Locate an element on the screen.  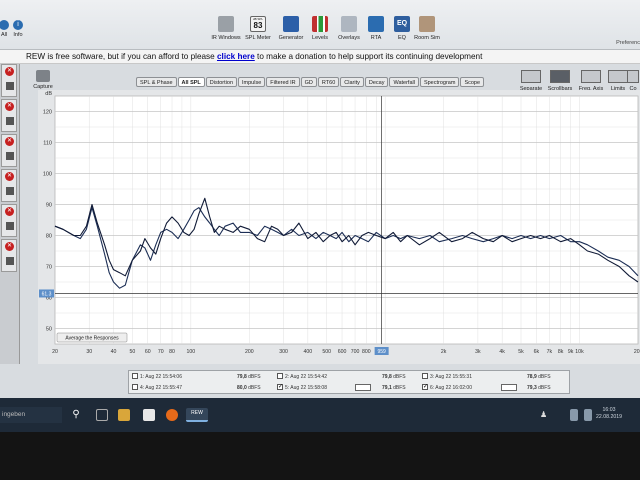
legend-entry-2: 2: Aug 22 15:54:42 is located at coordinates (302, 377).